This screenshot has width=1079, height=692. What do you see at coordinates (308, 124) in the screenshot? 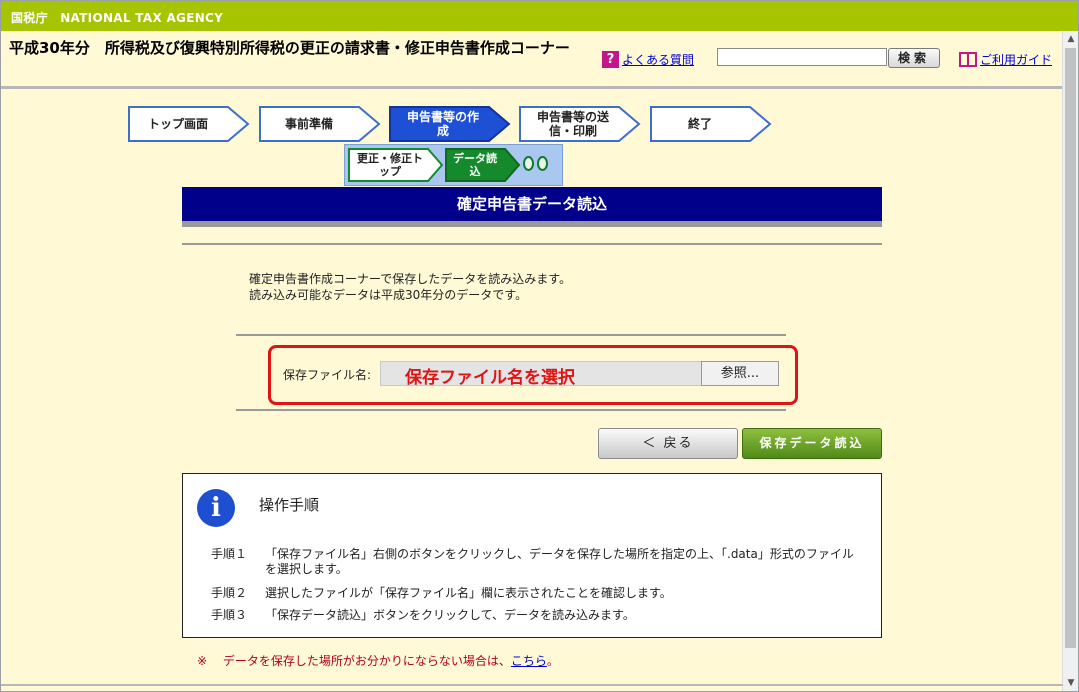
I see `step-label: 事前準備` at bounding box center [308, 124].